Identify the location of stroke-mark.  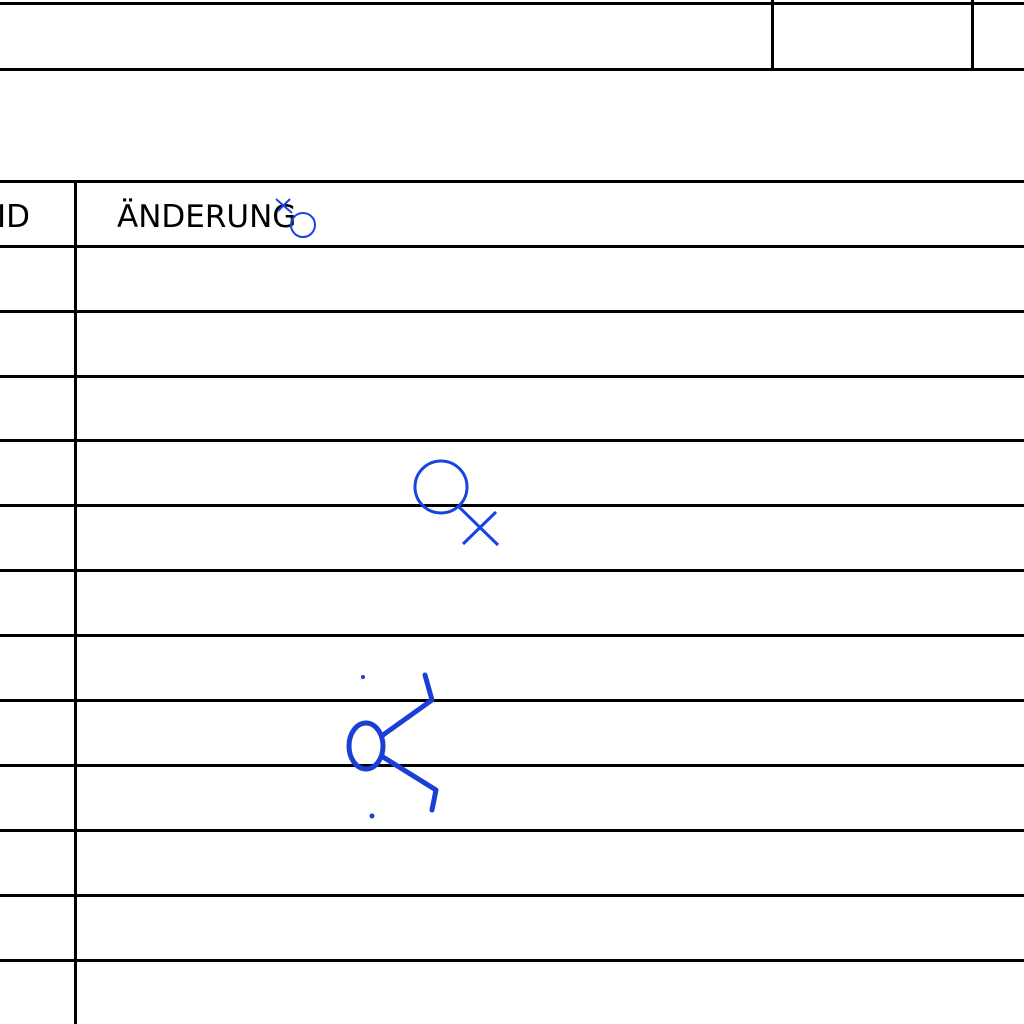
(478, 525).